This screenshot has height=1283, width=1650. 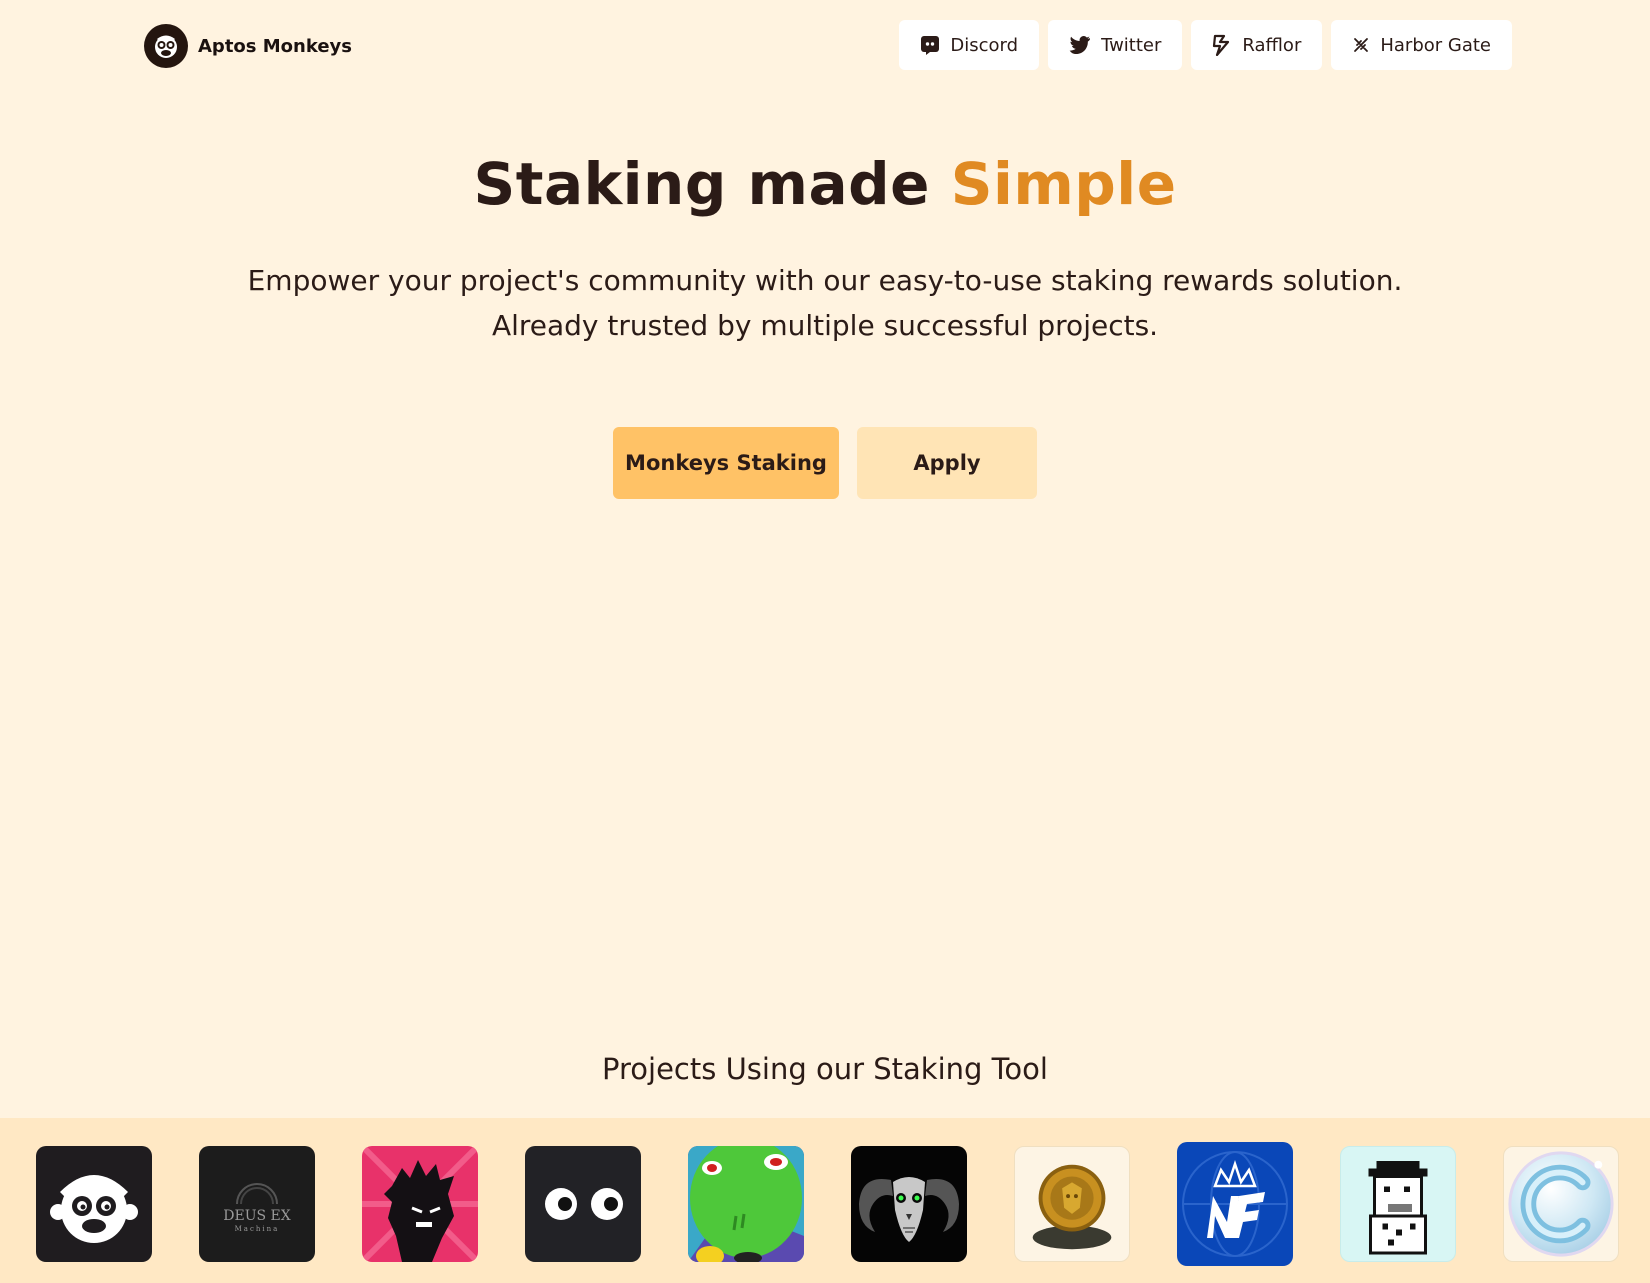 I want to click on hero-title: Staking made Simple, so click(x=825, y=184).